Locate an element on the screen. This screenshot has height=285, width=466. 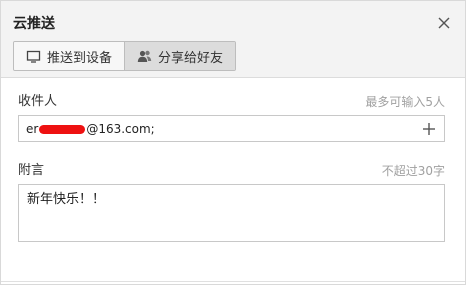
tab-push-to-device: 推送到设备 is located at coordinates (69, 56).